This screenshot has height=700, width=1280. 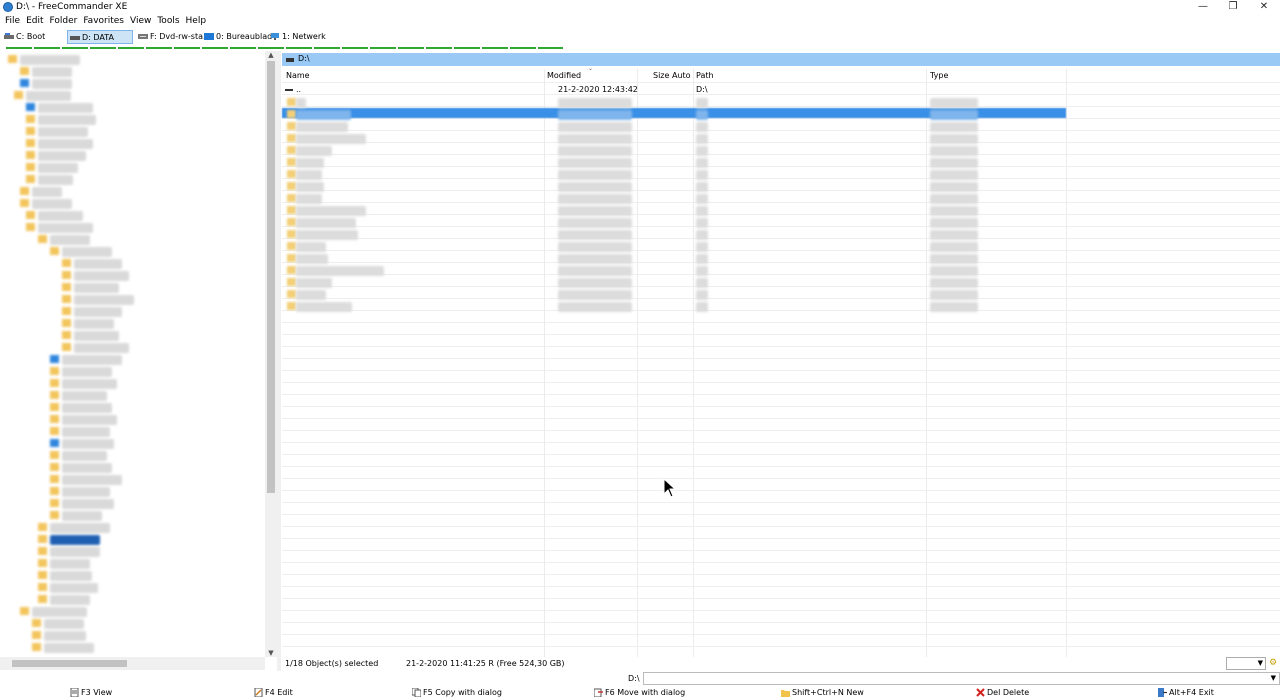 What do you see at coordinates (822, 693) in the screenshot?
I see `new-folder-button: Shift+Ctrl+N New` at bounding box center [822, 693].